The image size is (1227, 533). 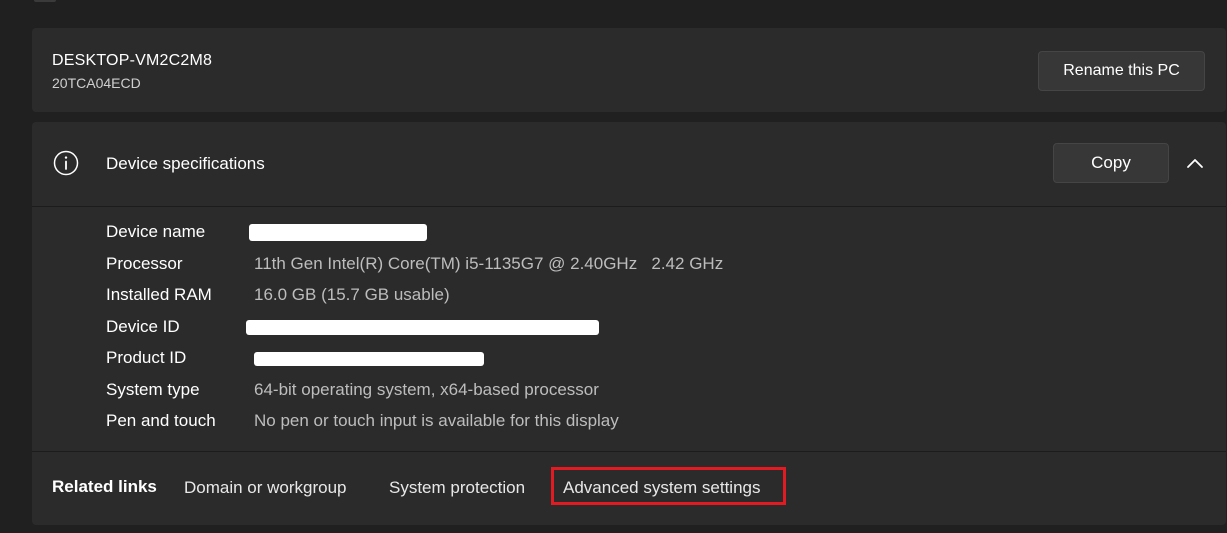 What do you see at coordinates (66, 163) in the screenshot?
I see `info-icon` at bounding box center [66, 163].